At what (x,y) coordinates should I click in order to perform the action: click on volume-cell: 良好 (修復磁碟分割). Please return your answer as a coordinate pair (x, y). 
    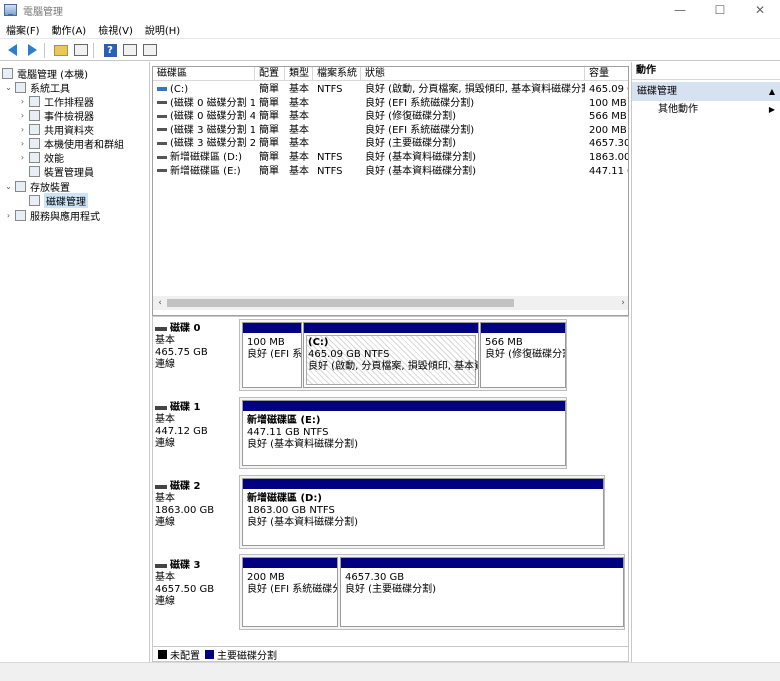
    Looking at the image, I should click on (410, 117).